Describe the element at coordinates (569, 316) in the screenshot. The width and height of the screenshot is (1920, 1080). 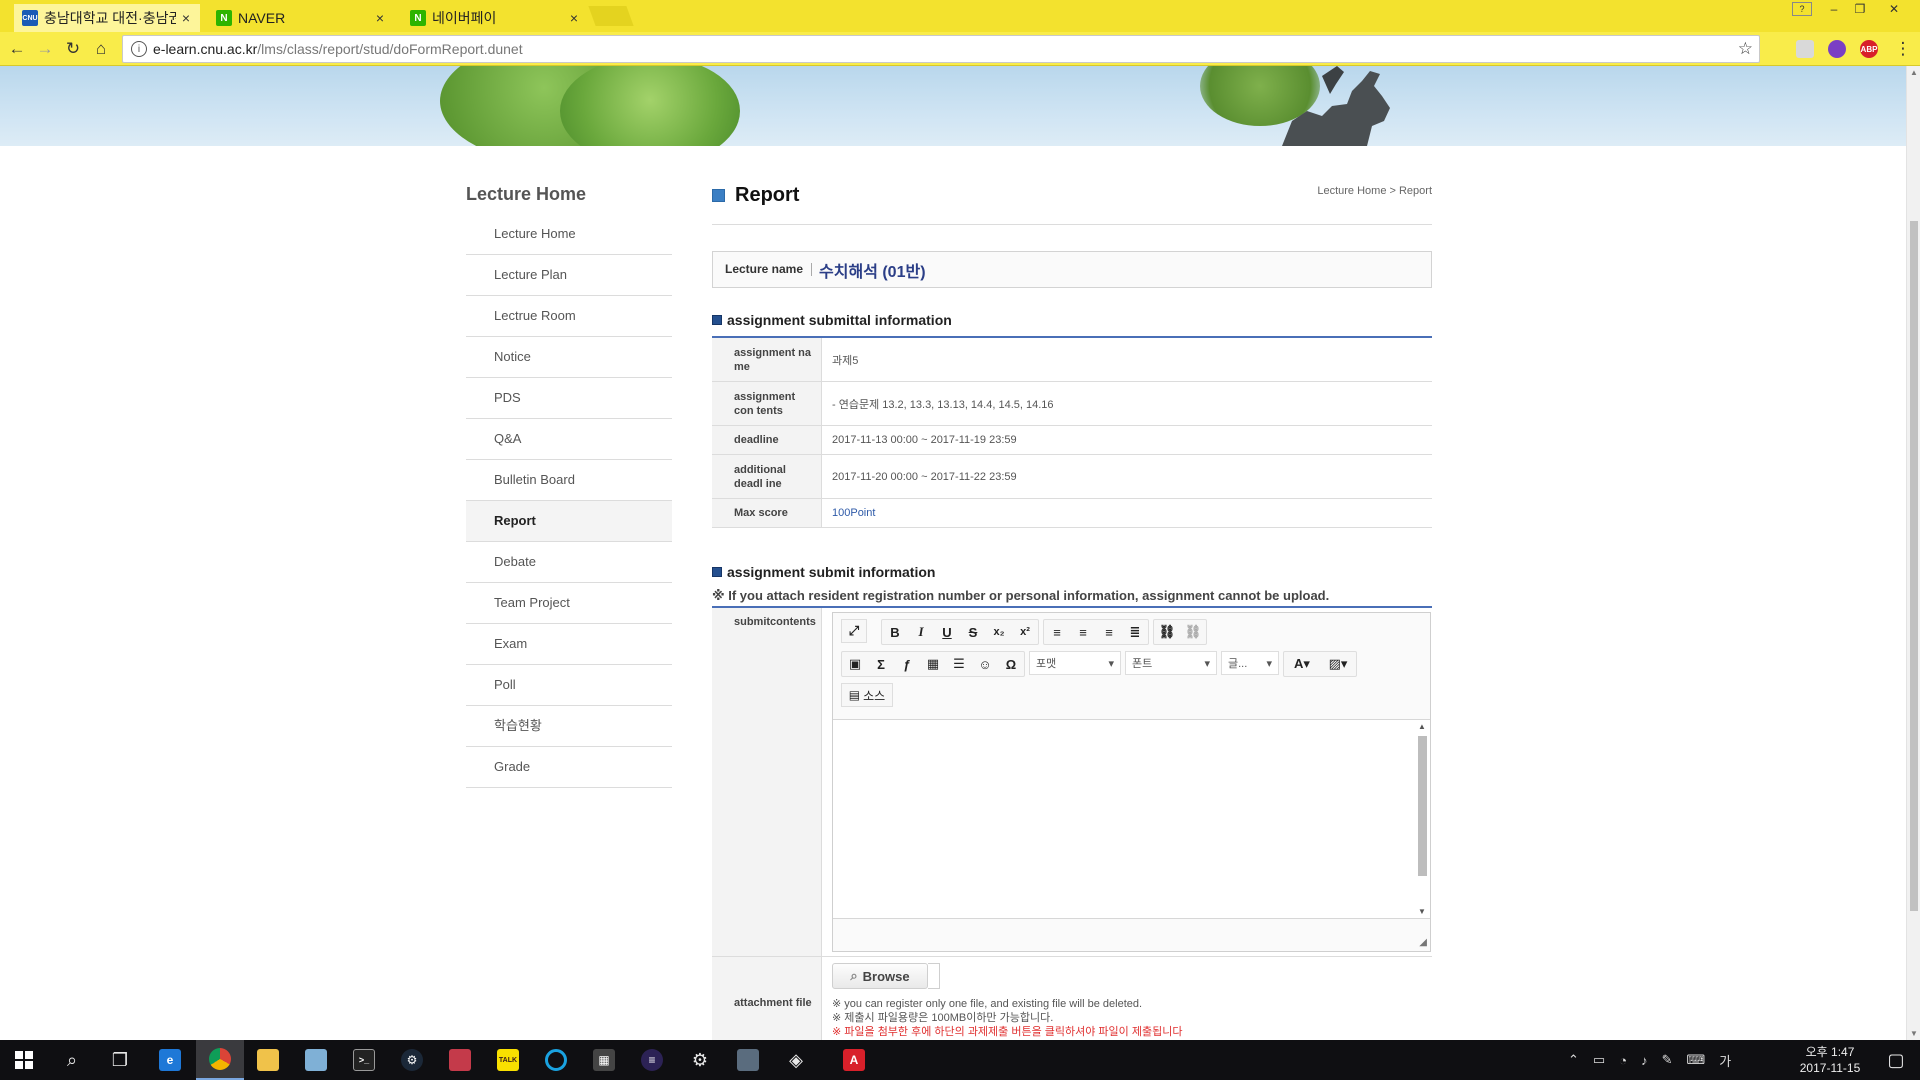
I see `sidebar-item-lecture-room: Lectrue Room` at that location.